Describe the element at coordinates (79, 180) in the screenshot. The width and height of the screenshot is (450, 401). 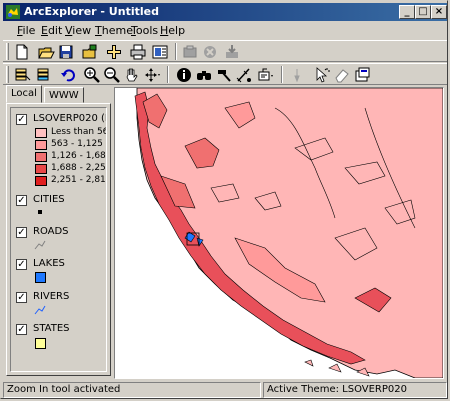
I see `legend-class-label: 2,251 - 2,813` at that location.